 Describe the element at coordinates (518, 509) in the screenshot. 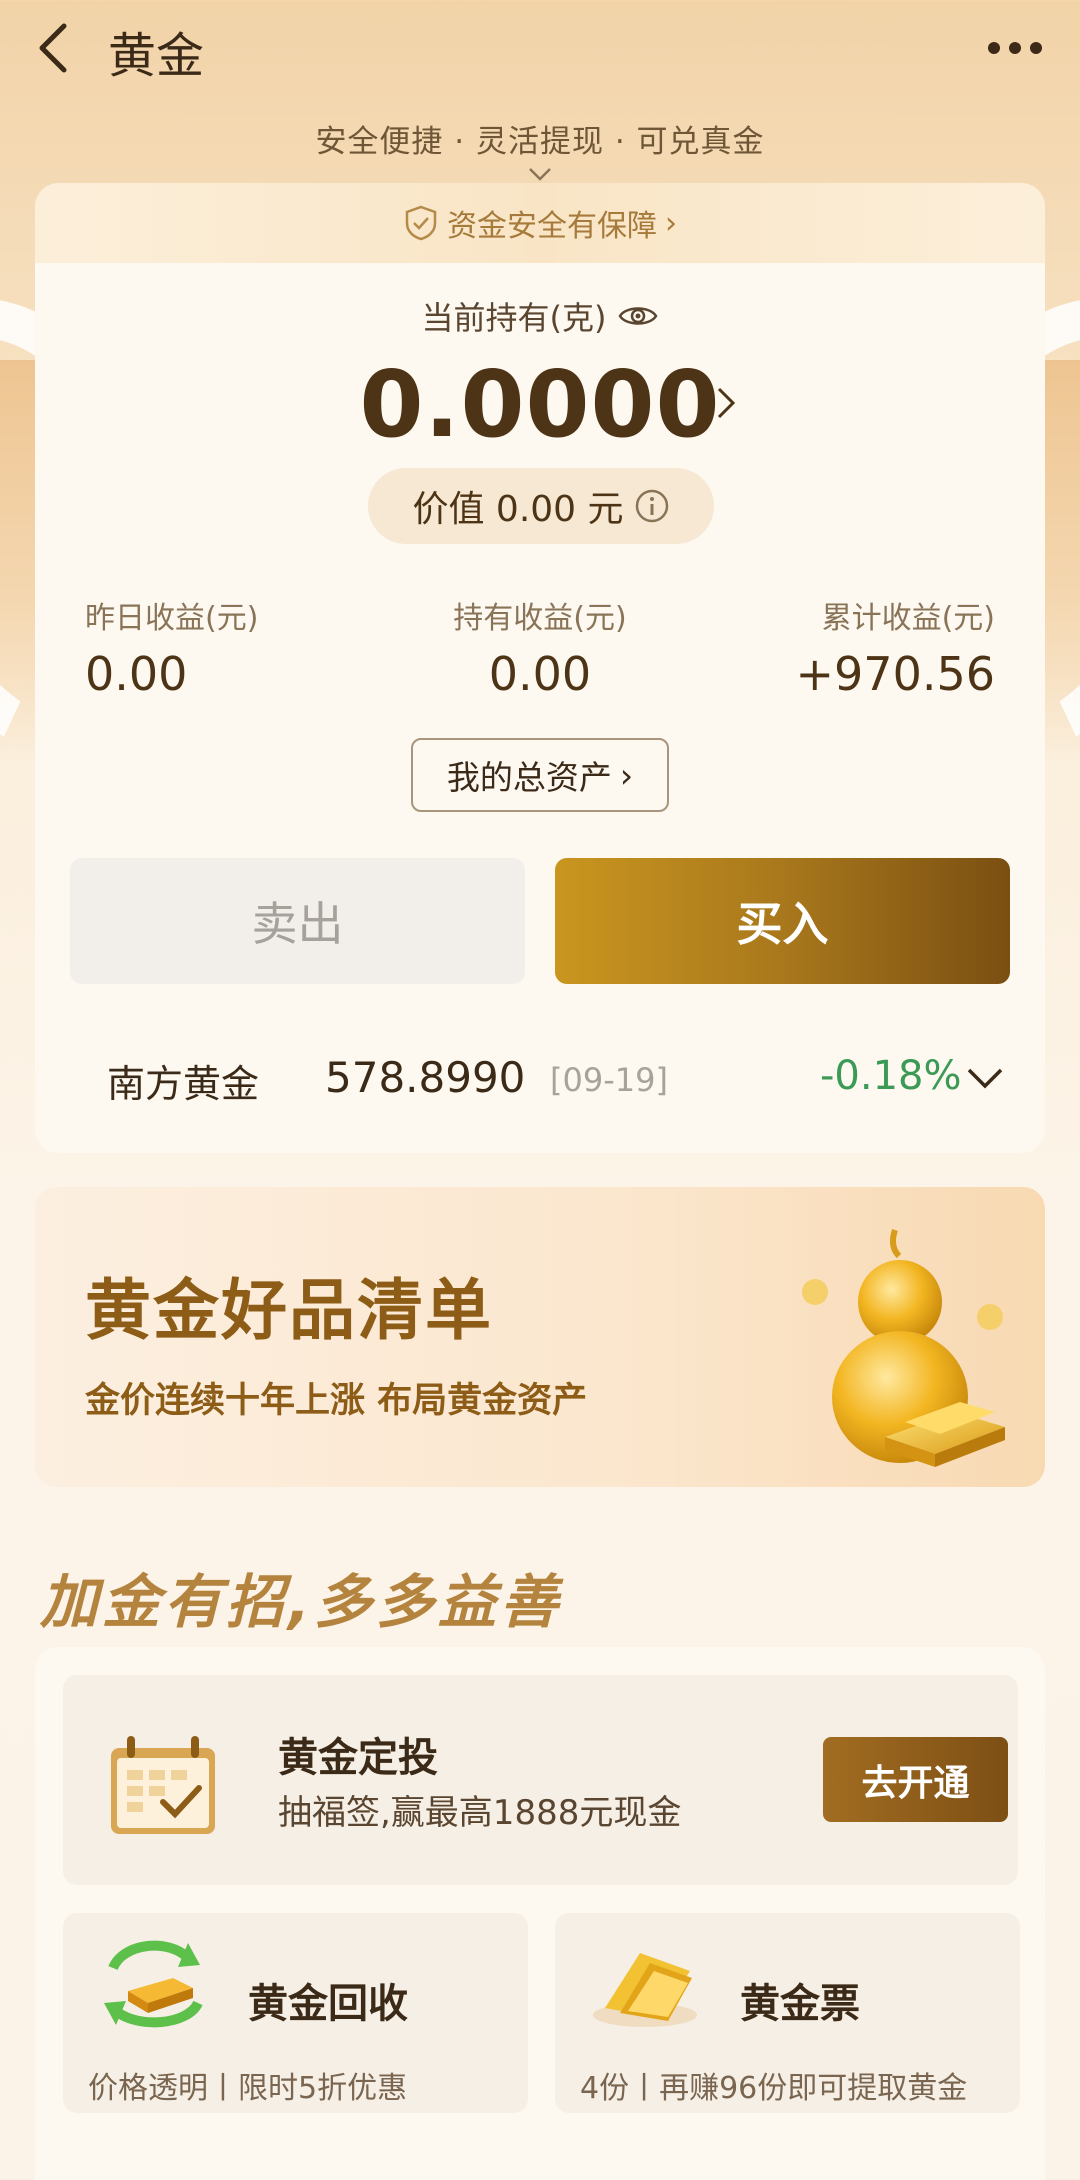

I see `holding-value-text: 价值 0.00 元` at that location.